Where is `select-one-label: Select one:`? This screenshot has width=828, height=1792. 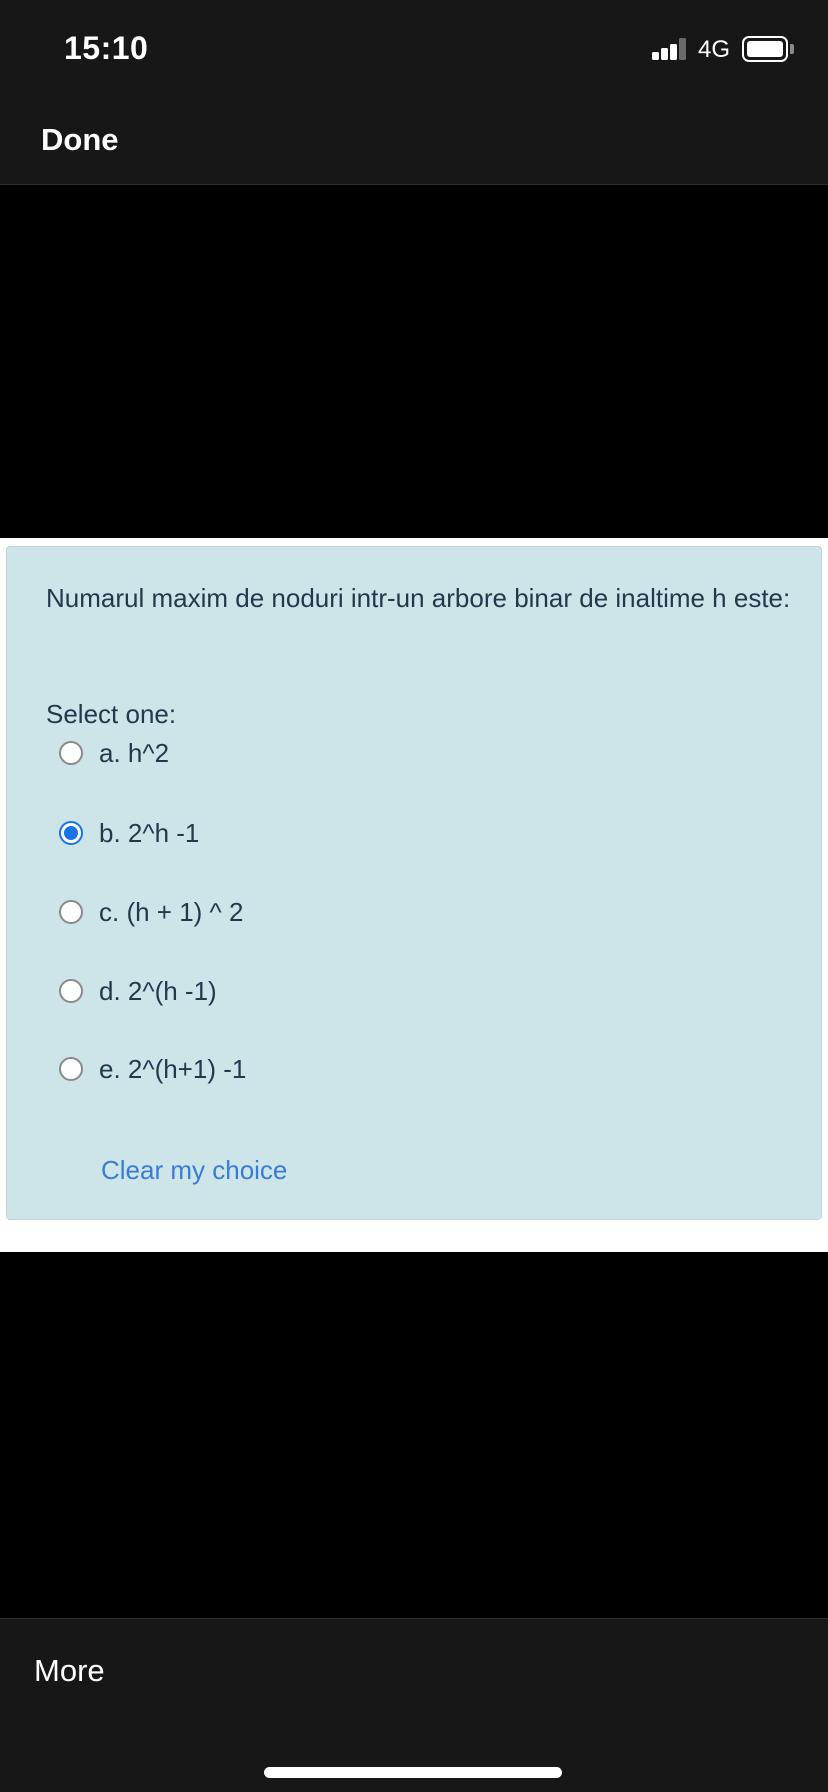
select-one-label: Select one: is located at coordinates (111, 714).